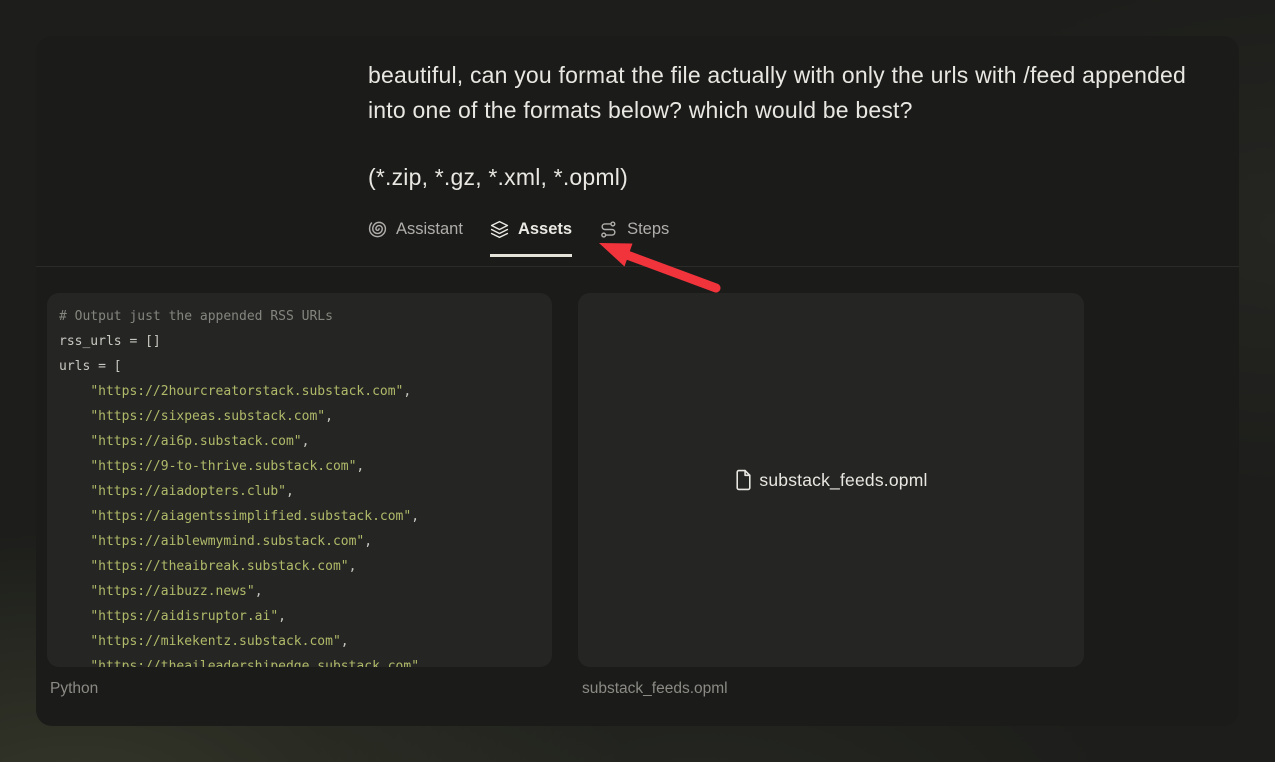 The width and height of the screenshot is (1275, 762). I want to click on code-line: "https://sixpeas.substack.com",, so click(211, 416).